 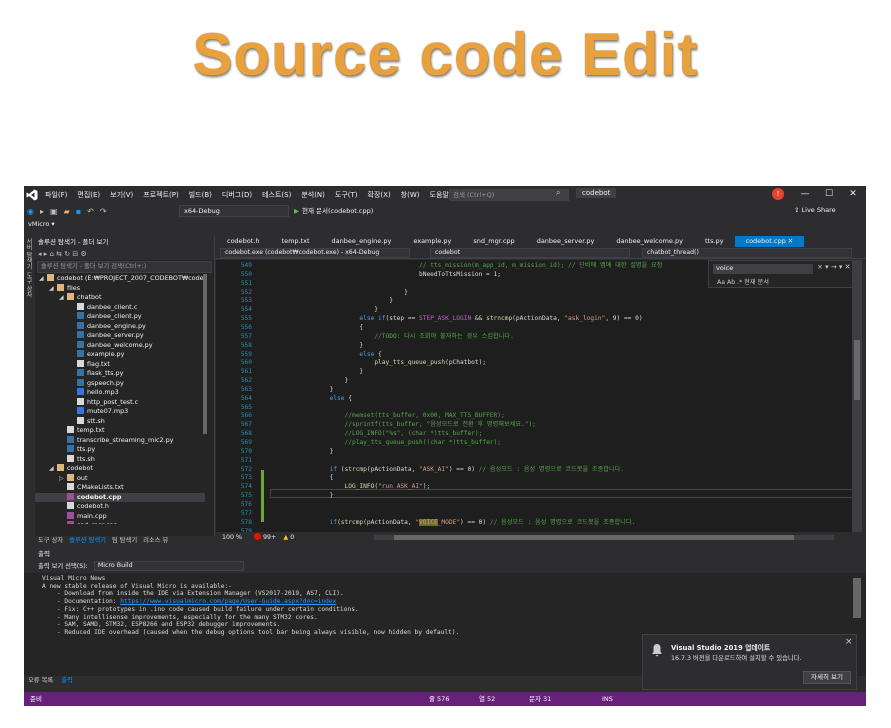 What do you see at coordinates (120, 307) in the screenshot?
I see `tree-item: danbee_client.c` at bounding box center [120, 307].